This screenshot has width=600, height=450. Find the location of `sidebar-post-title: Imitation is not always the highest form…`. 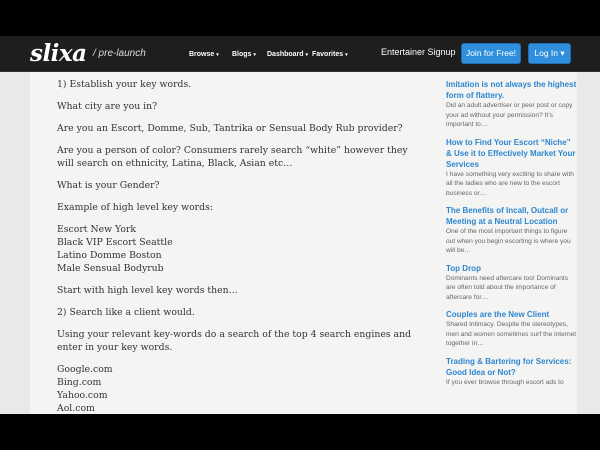

sidebar-post-title: Imitation is not always the highest form… is located at coordinates (512, 90).